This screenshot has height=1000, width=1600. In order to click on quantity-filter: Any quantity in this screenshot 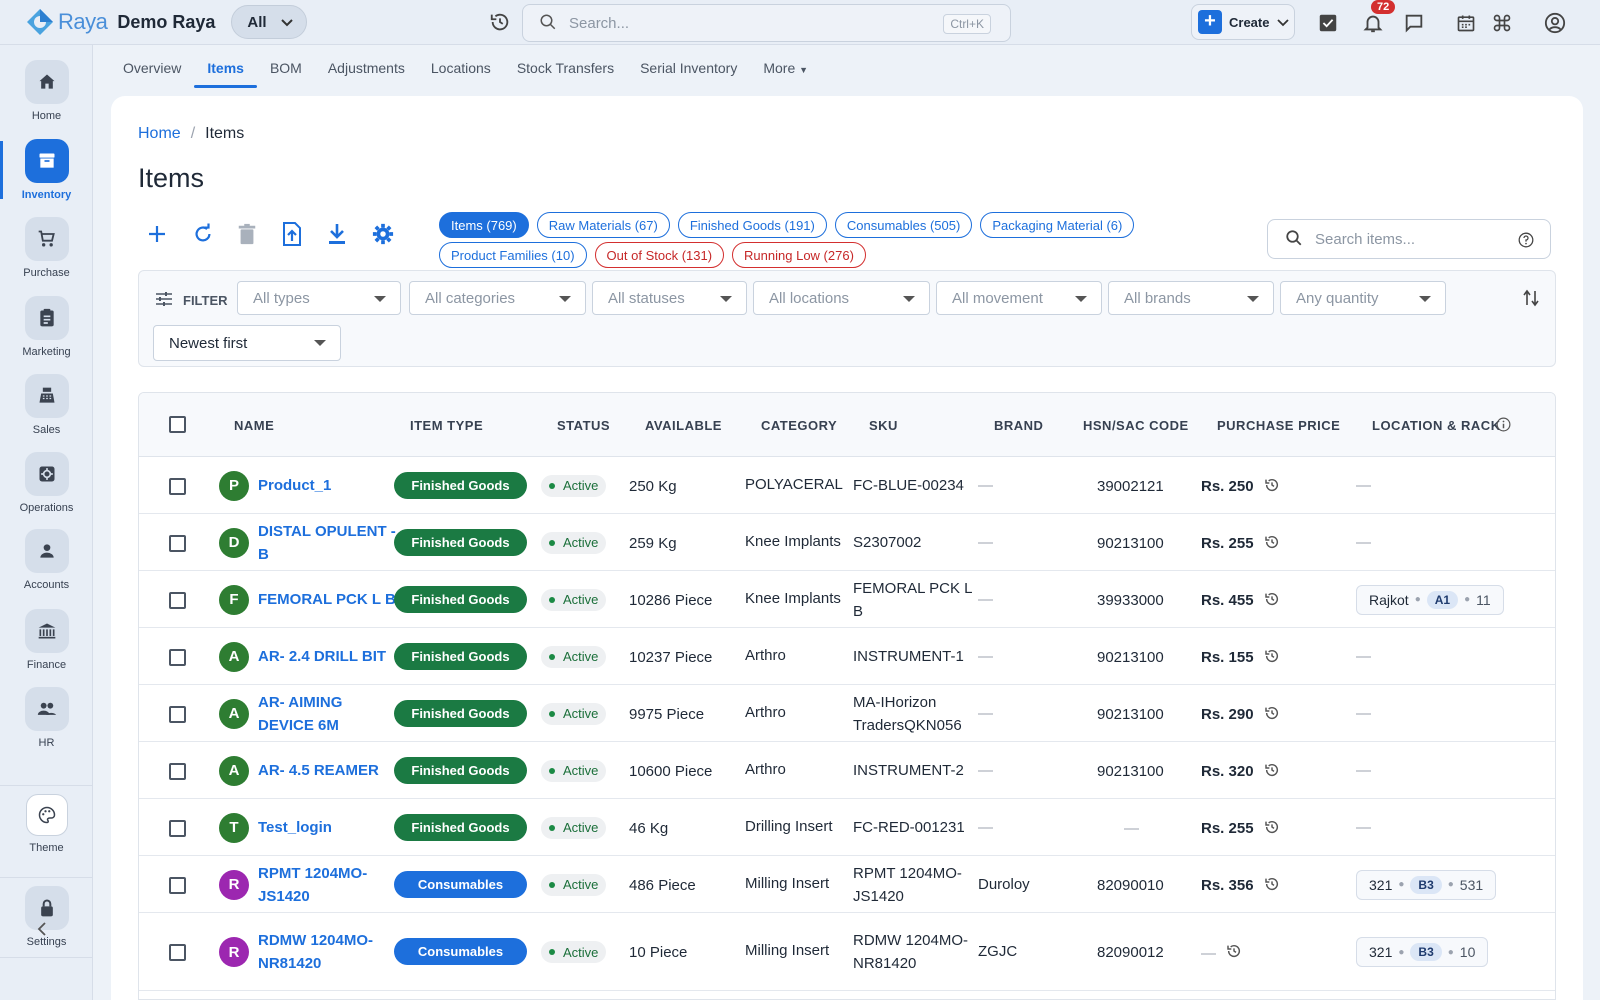, I will do `click(1363, 298)`.